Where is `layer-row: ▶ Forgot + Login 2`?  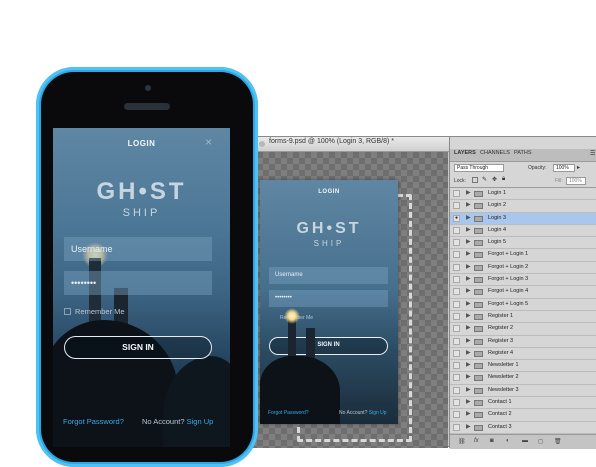
layer-row: ▶ Forgot + Login 2 is located at coordinates (523, 268).